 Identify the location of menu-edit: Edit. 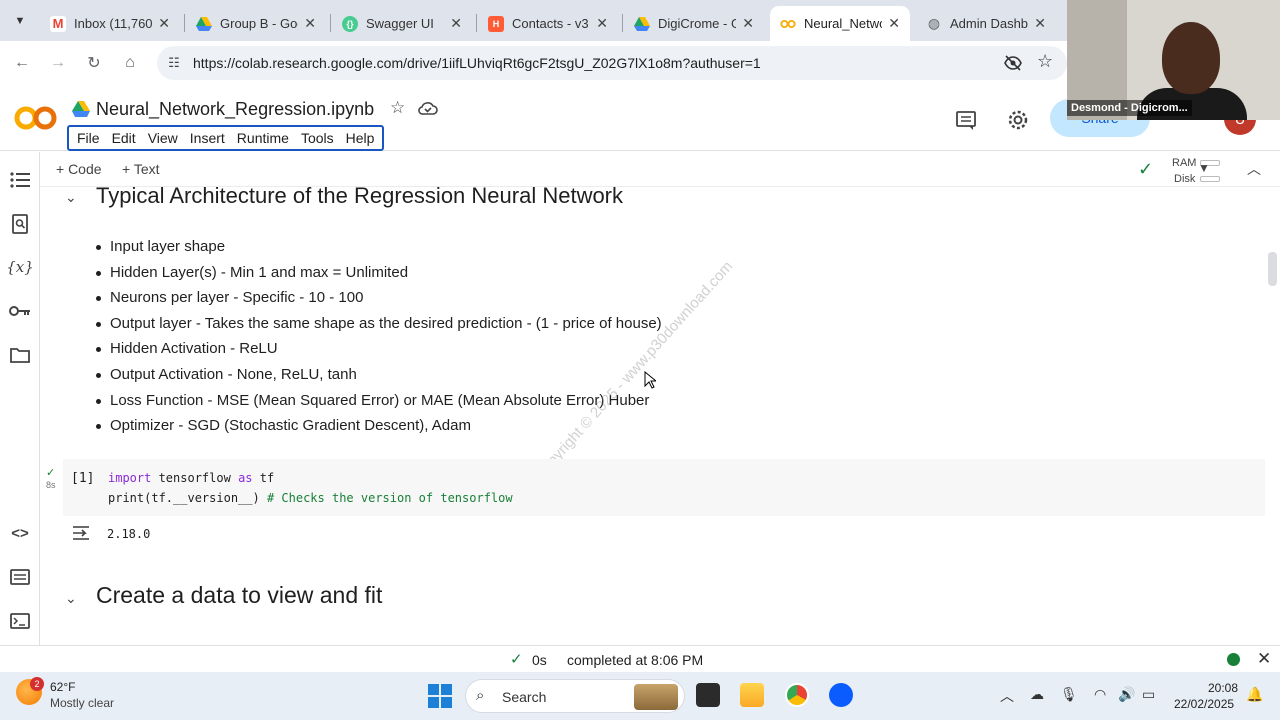
(124, 138).